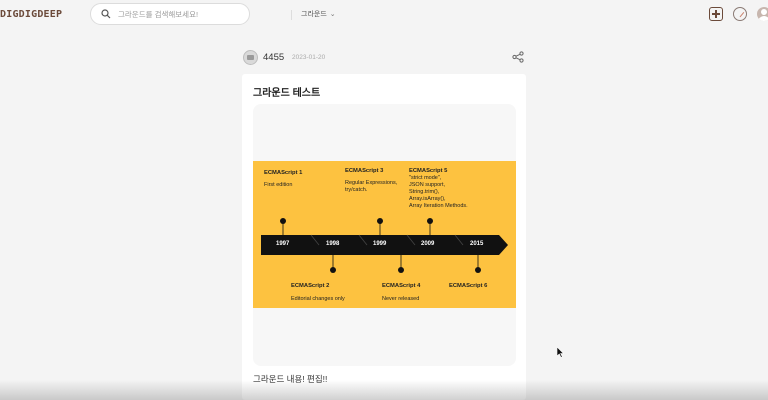 This screenshot has width=768, height=400. What do you see at coordinates (31, 14) in the screenshot?
I see `site-logo: DIGDIGDEEP` at bounding box center [31, 14].